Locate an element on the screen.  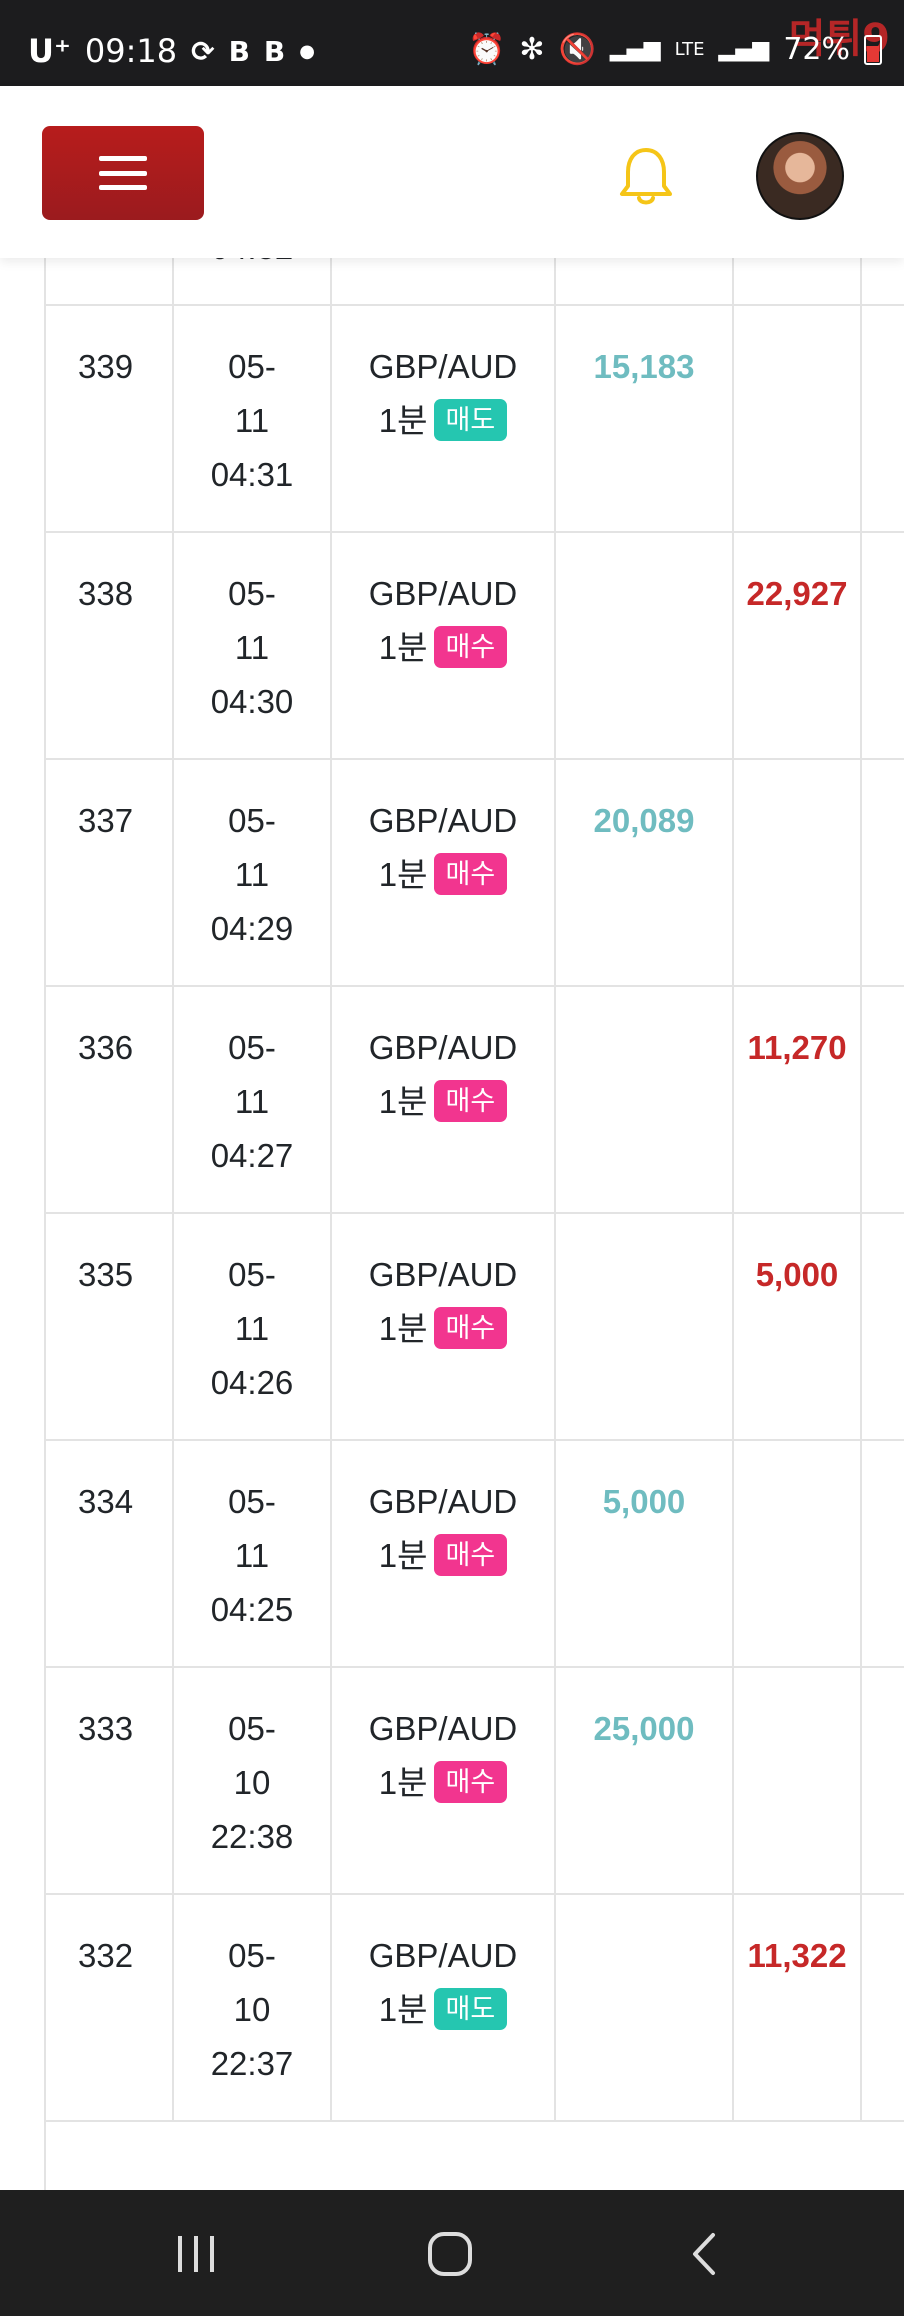
trade-time-cell: 05- 10 22:37 is located at coordinates (253, 2006).